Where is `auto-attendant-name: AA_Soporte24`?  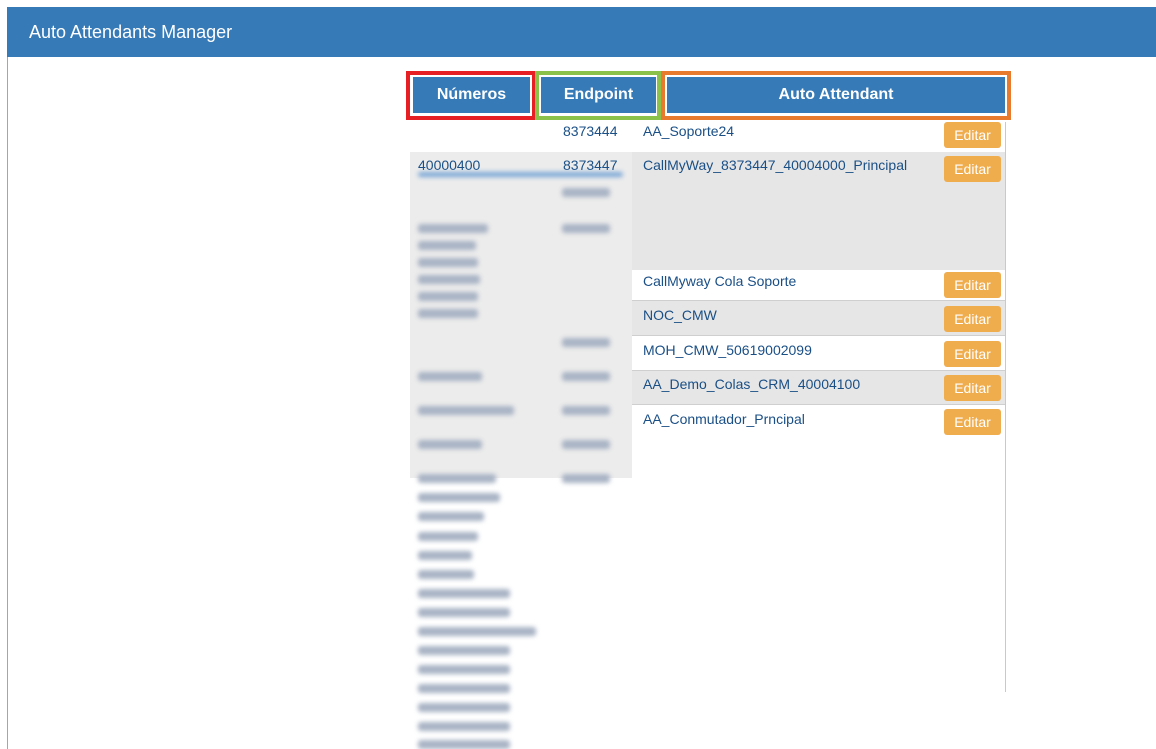 auto-attendant-name: AA_Soporte24 is located at coordinates (689, 131).